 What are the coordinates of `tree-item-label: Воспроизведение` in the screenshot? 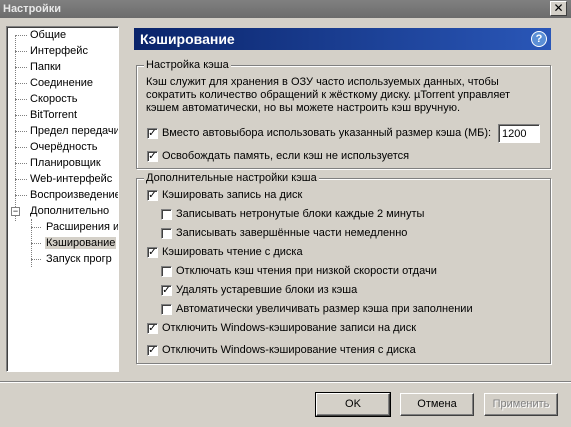 It's located at (74, 195).